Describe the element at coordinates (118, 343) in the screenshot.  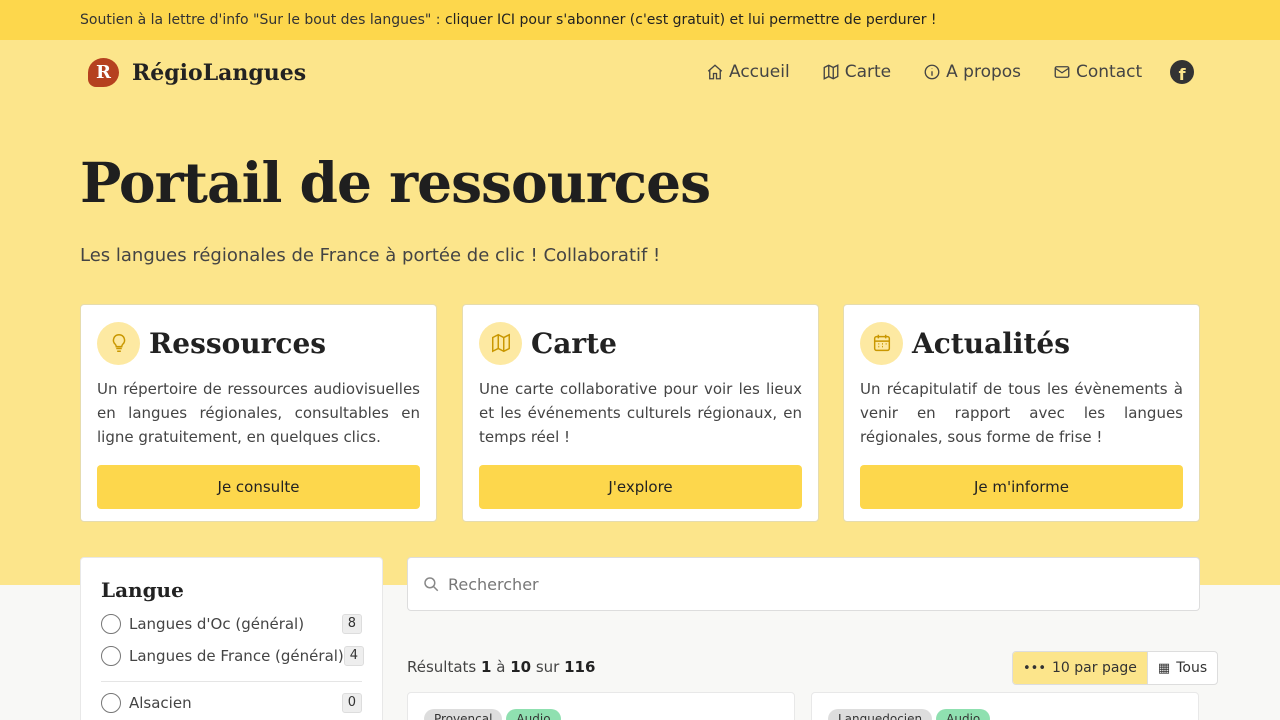
I see `lightbulb-icon` at that location.